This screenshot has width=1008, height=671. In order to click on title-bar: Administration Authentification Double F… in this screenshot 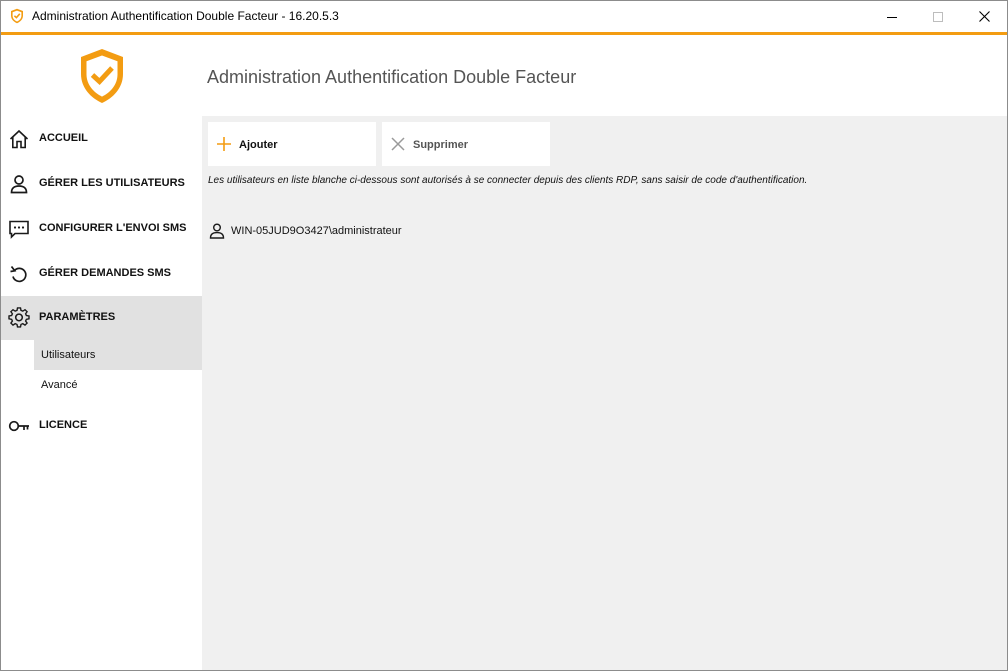, I will do `click(504, 16)`.